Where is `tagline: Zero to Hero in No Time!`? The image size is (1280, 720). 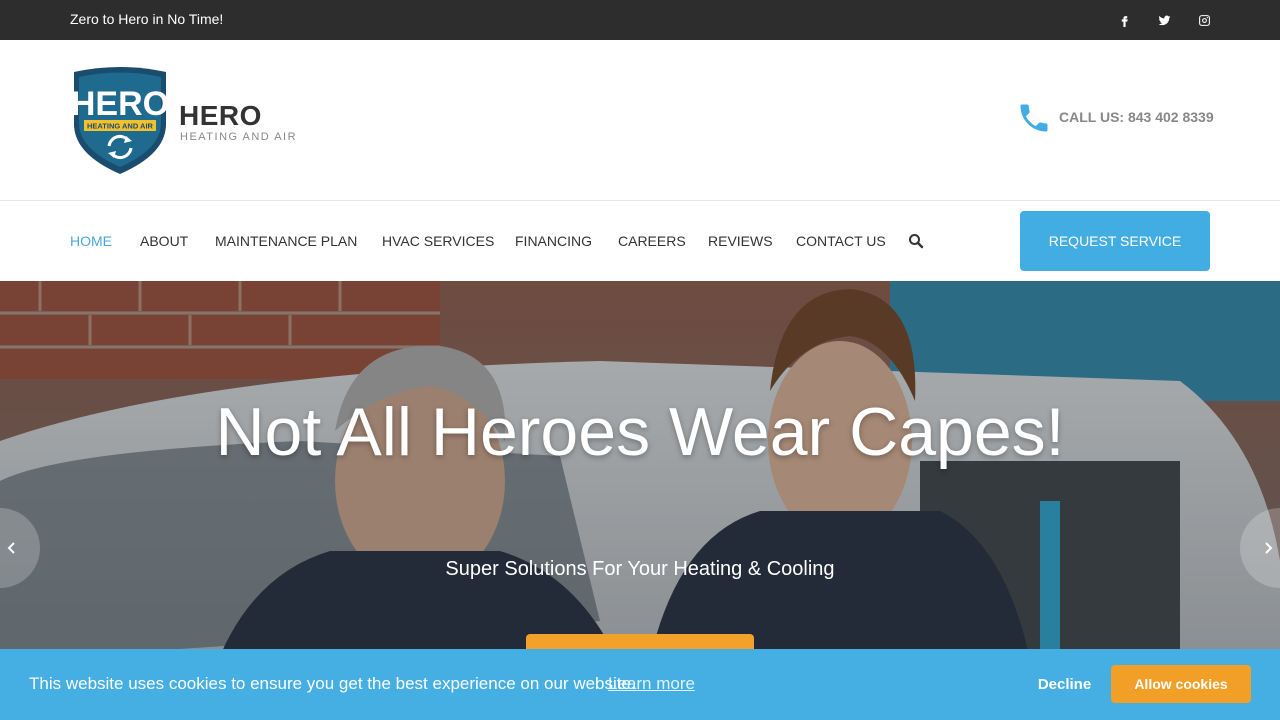 tagline: Zero to Hero in No Time! is located at coordinates (147, 19).